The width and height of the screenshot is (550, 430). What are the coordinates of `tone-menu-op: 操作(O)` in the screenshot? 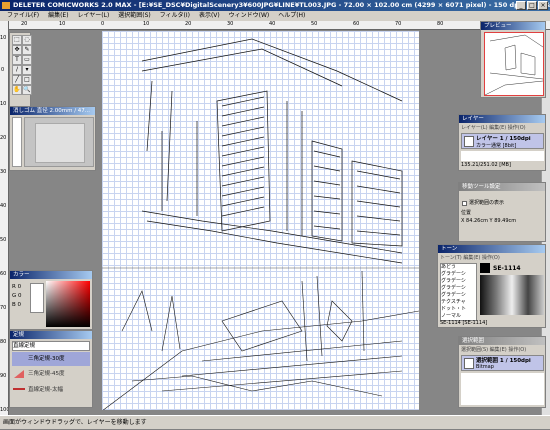 It's located at (491, 258).